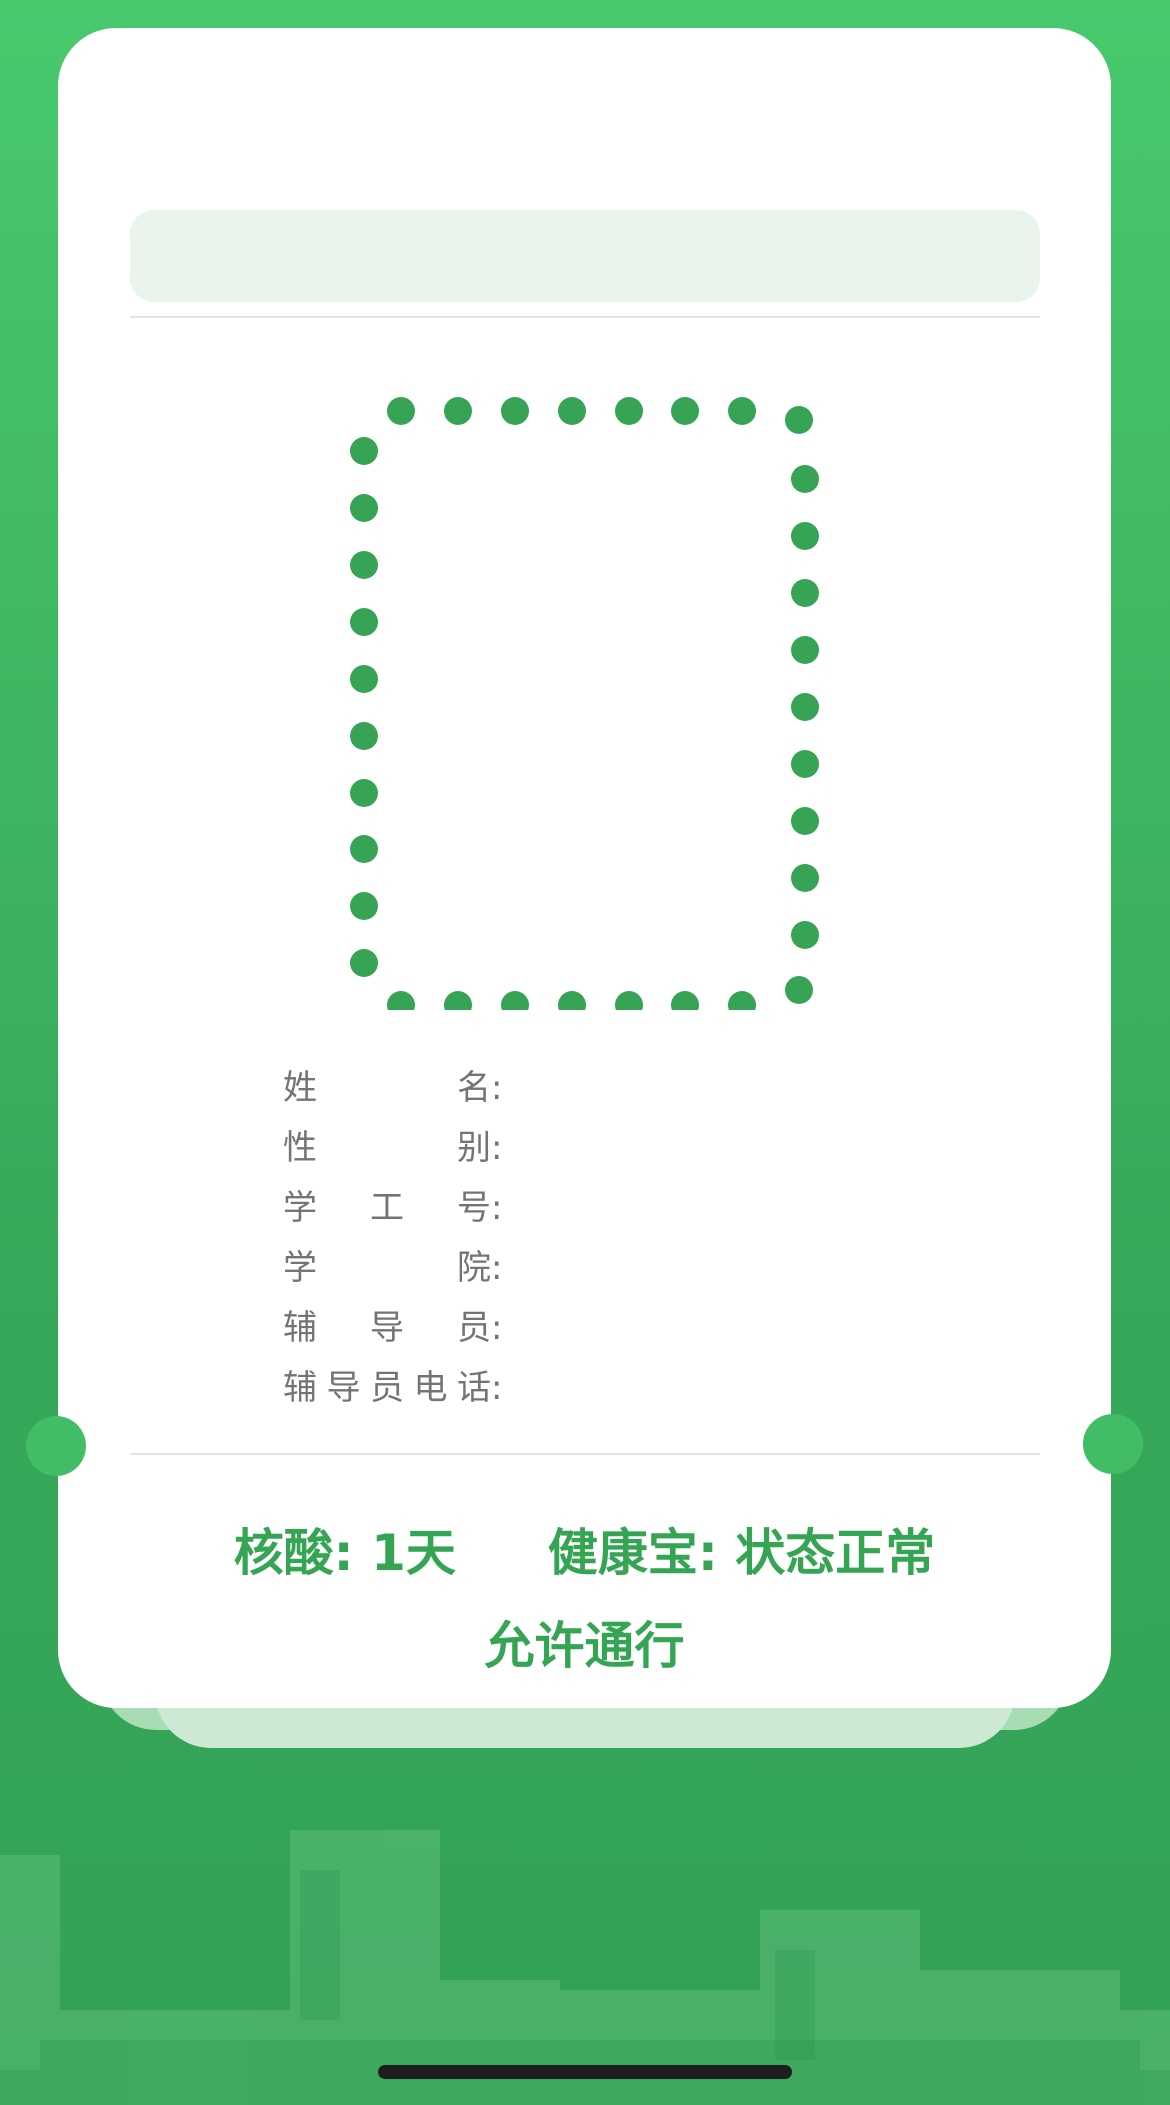 Image resolution: width=1170 pixels, height=2105 pixels. I want to click on personal-info: 姓名 : 性别 : 学工号 : 学院 : 辅导员 : 辅导员电话 :, so click(583, 1238).